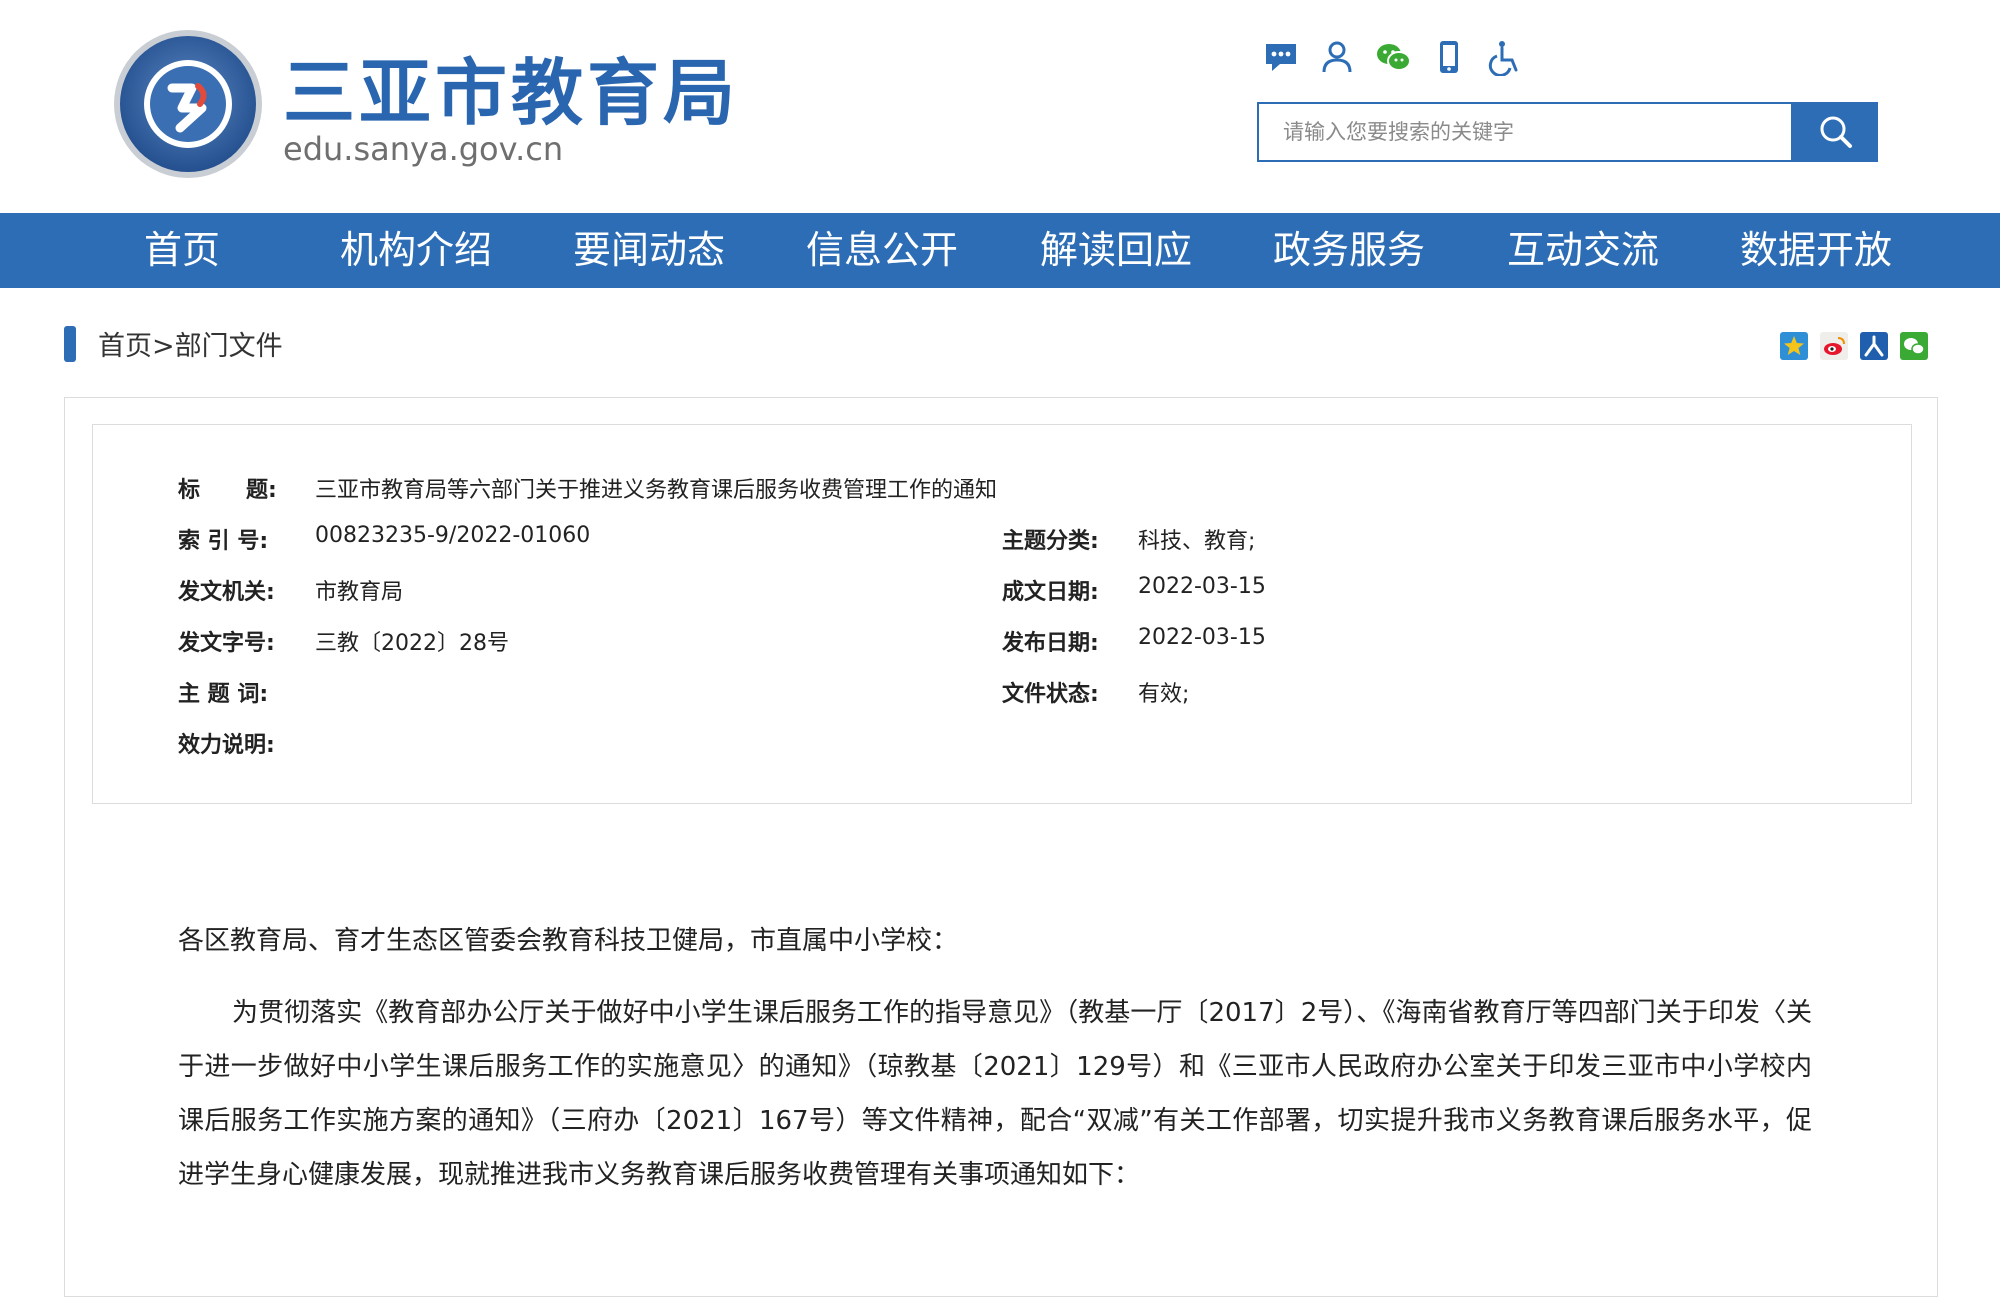 Image resolution: width=2000 pixels, height=1297 pixels. I want to click on meta-published-label: 发布日期:, so click(1050, 643).